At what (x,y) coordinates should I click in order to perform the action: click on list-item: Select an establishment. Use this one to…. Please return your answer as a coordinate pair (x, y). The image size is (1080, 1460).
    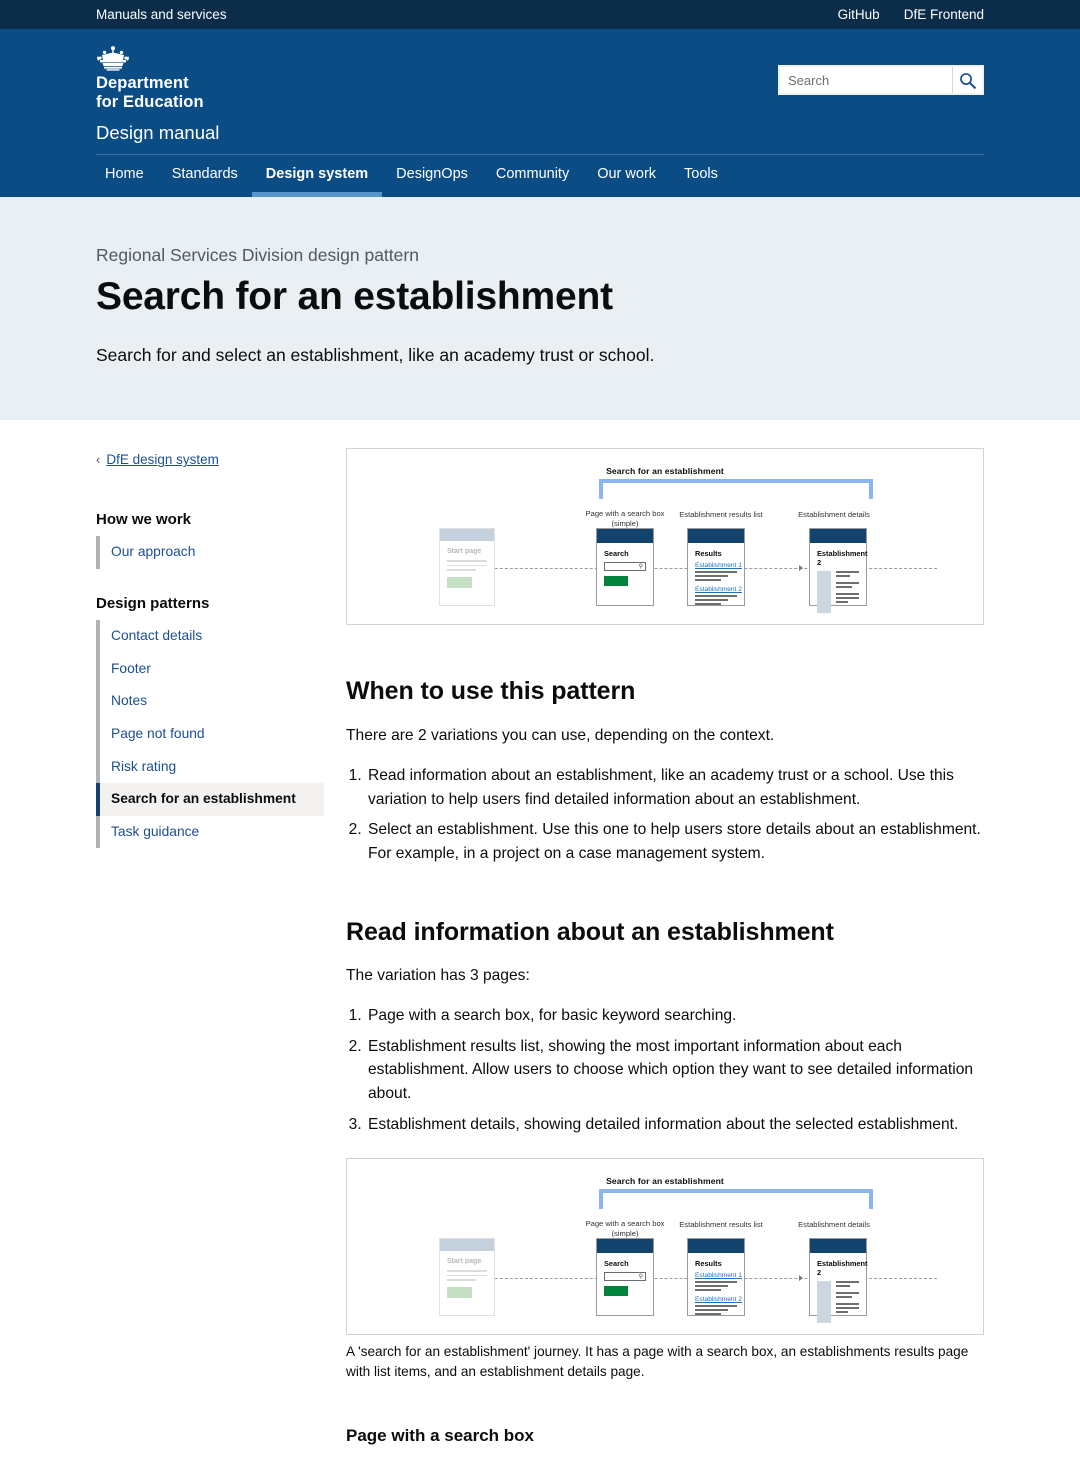
    Looking at the image, I should click on (675, 841).